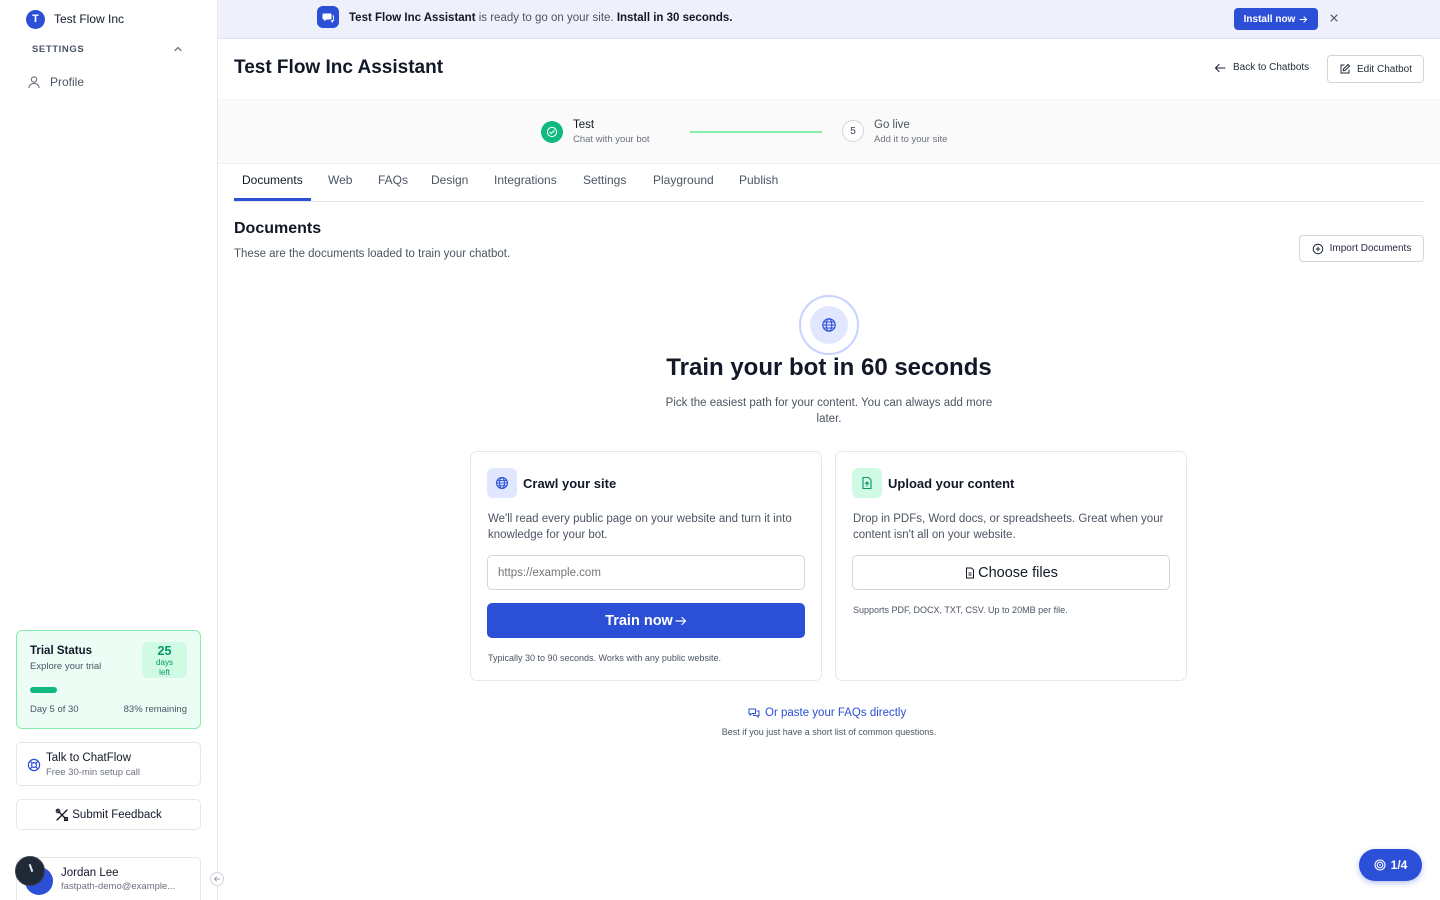  Describe the element at coordinates (272, 180) in the screenshot. I see `tab-documents: Documents` at that location.